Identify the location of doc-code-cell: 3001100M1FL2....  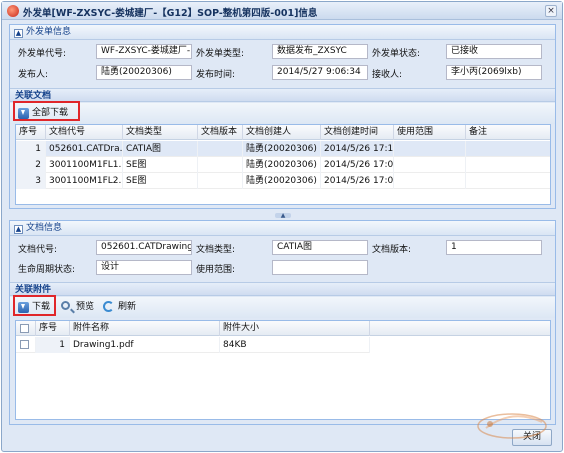
(84, 181).